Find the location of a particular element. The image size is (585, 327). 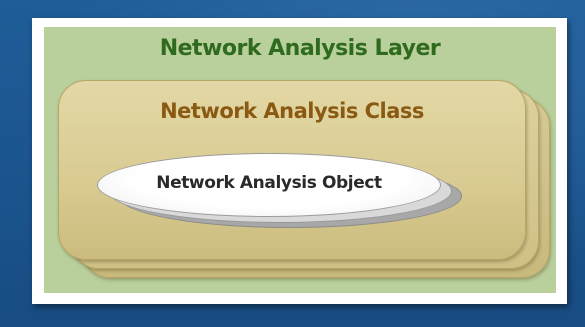

object-label: Network Analysis Object is located at coordinates (269, 183).